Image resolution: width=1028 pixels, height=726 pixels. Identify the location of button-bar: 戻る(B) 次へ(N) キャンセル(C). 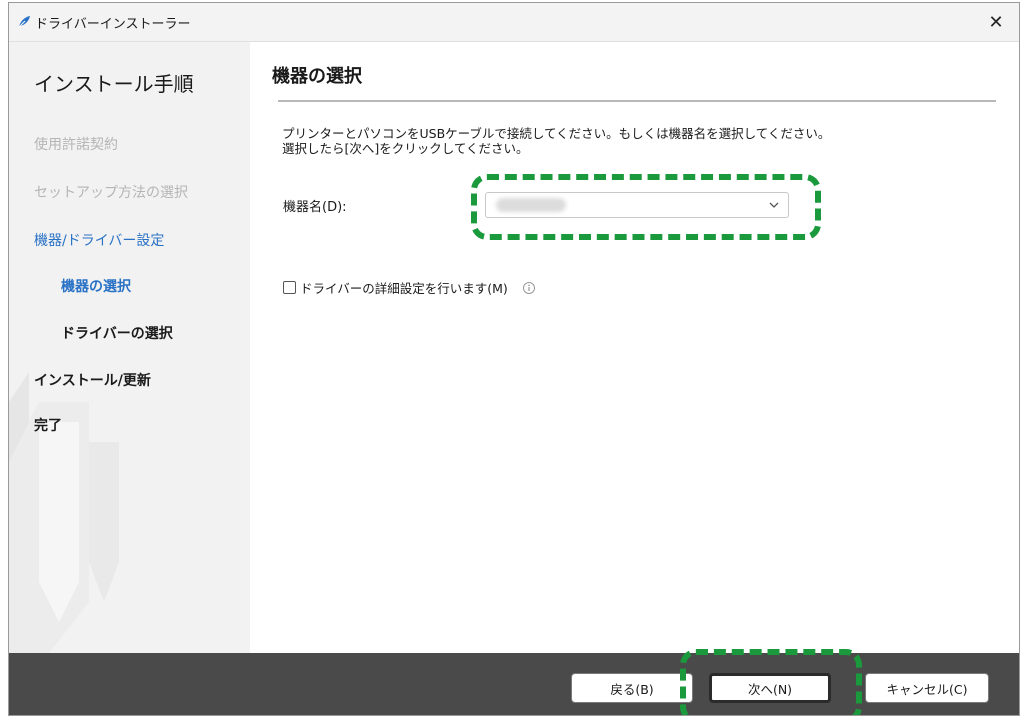
(514, 684).